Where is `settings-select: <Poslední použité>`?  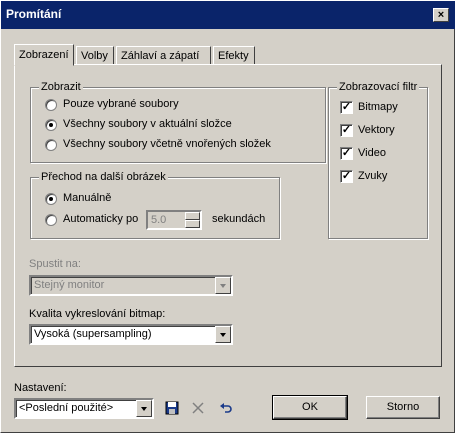 settings-select: <Poslední použité> is located at coordinates (84, 408).